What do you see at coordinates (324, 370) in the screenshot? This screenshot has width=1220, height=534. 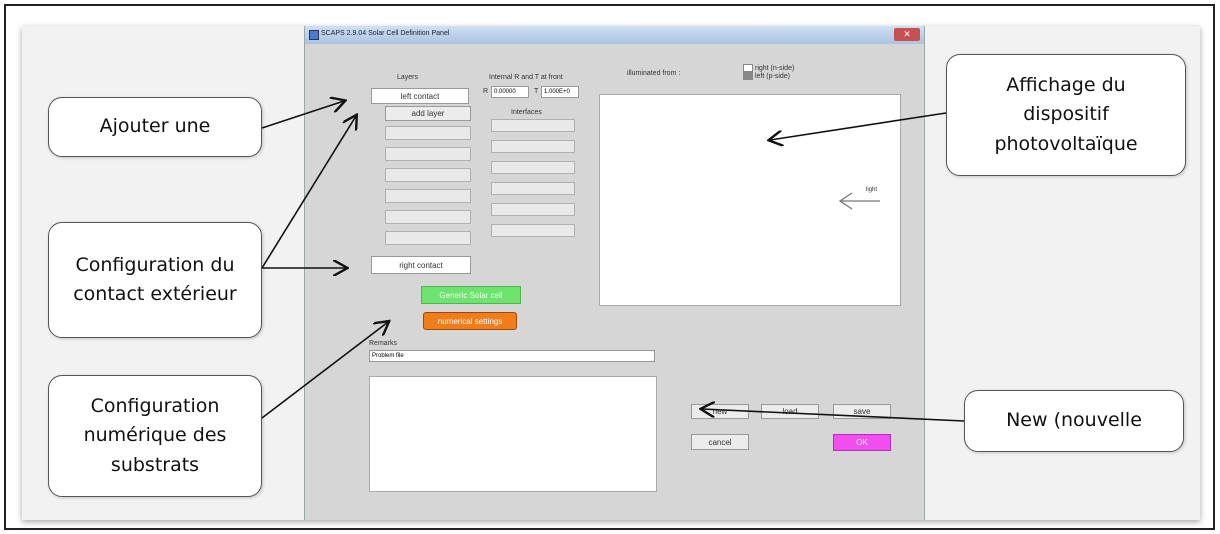 I see `arrow-numeric` at bounding box center [324, 370].